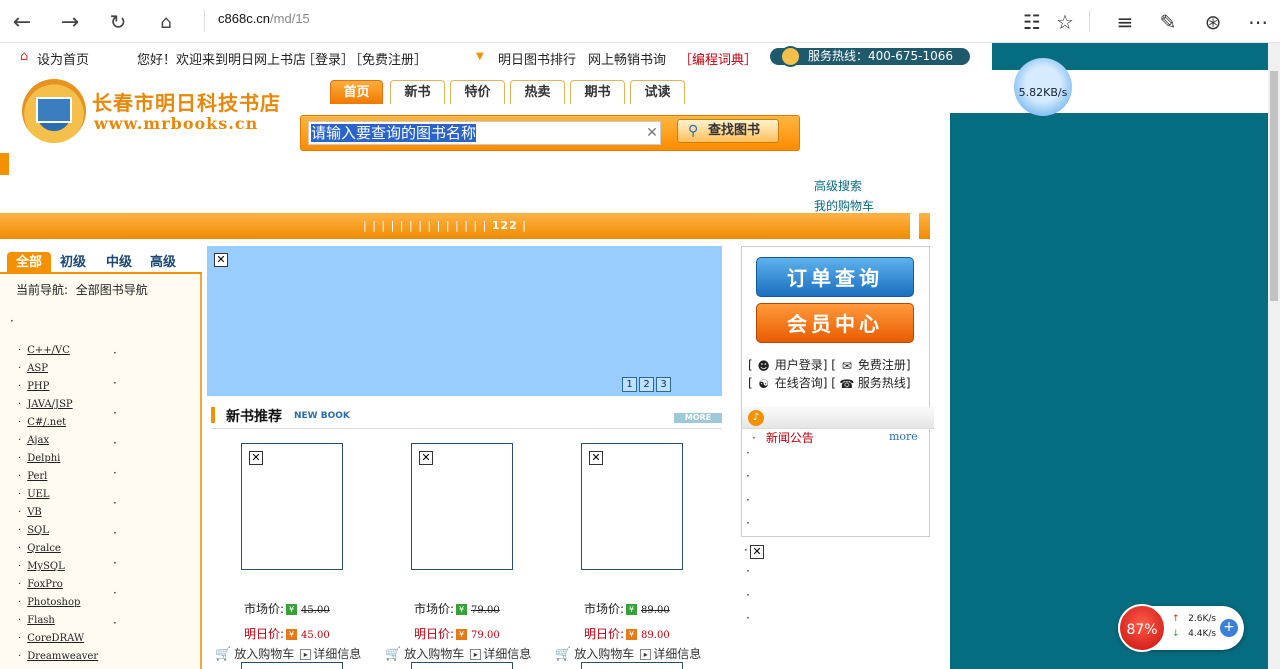 The height and width of the screenshot is (669, 1280). What do you see at coordinates (34, 512) in the screenshot?
I see `category-link: VB` at bounding box center [34, 512].